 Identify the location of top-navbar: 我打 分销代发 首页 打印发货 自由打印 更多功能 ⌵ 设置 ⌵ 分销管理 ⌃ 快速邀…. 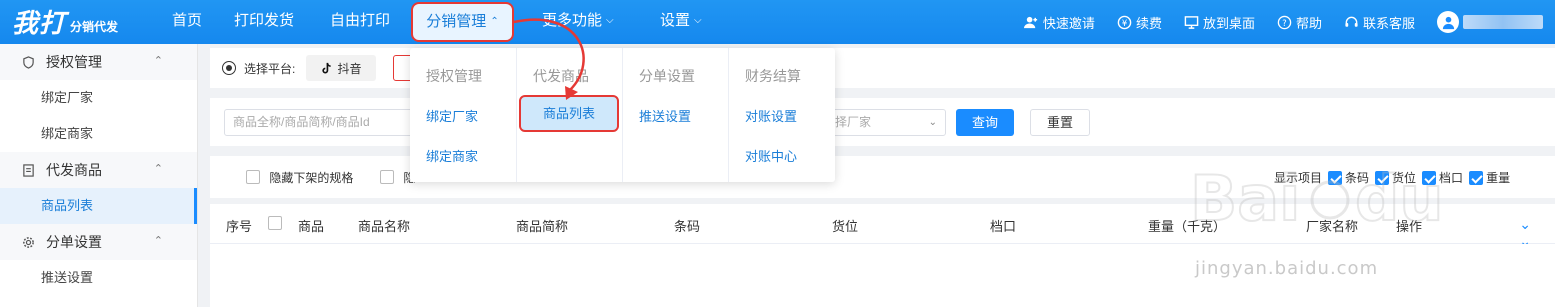
(777, 22).